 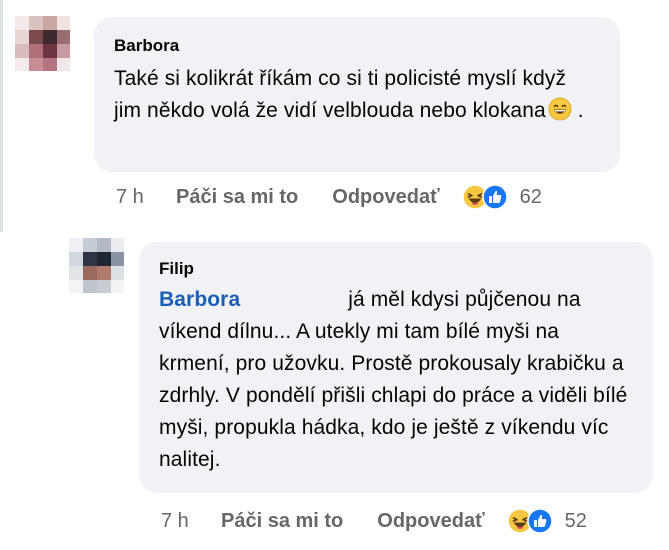 What do you see at coordinates (530, 196) in the screenshot?
I see `reaction-count: 62` at bounding box center [530, 196].